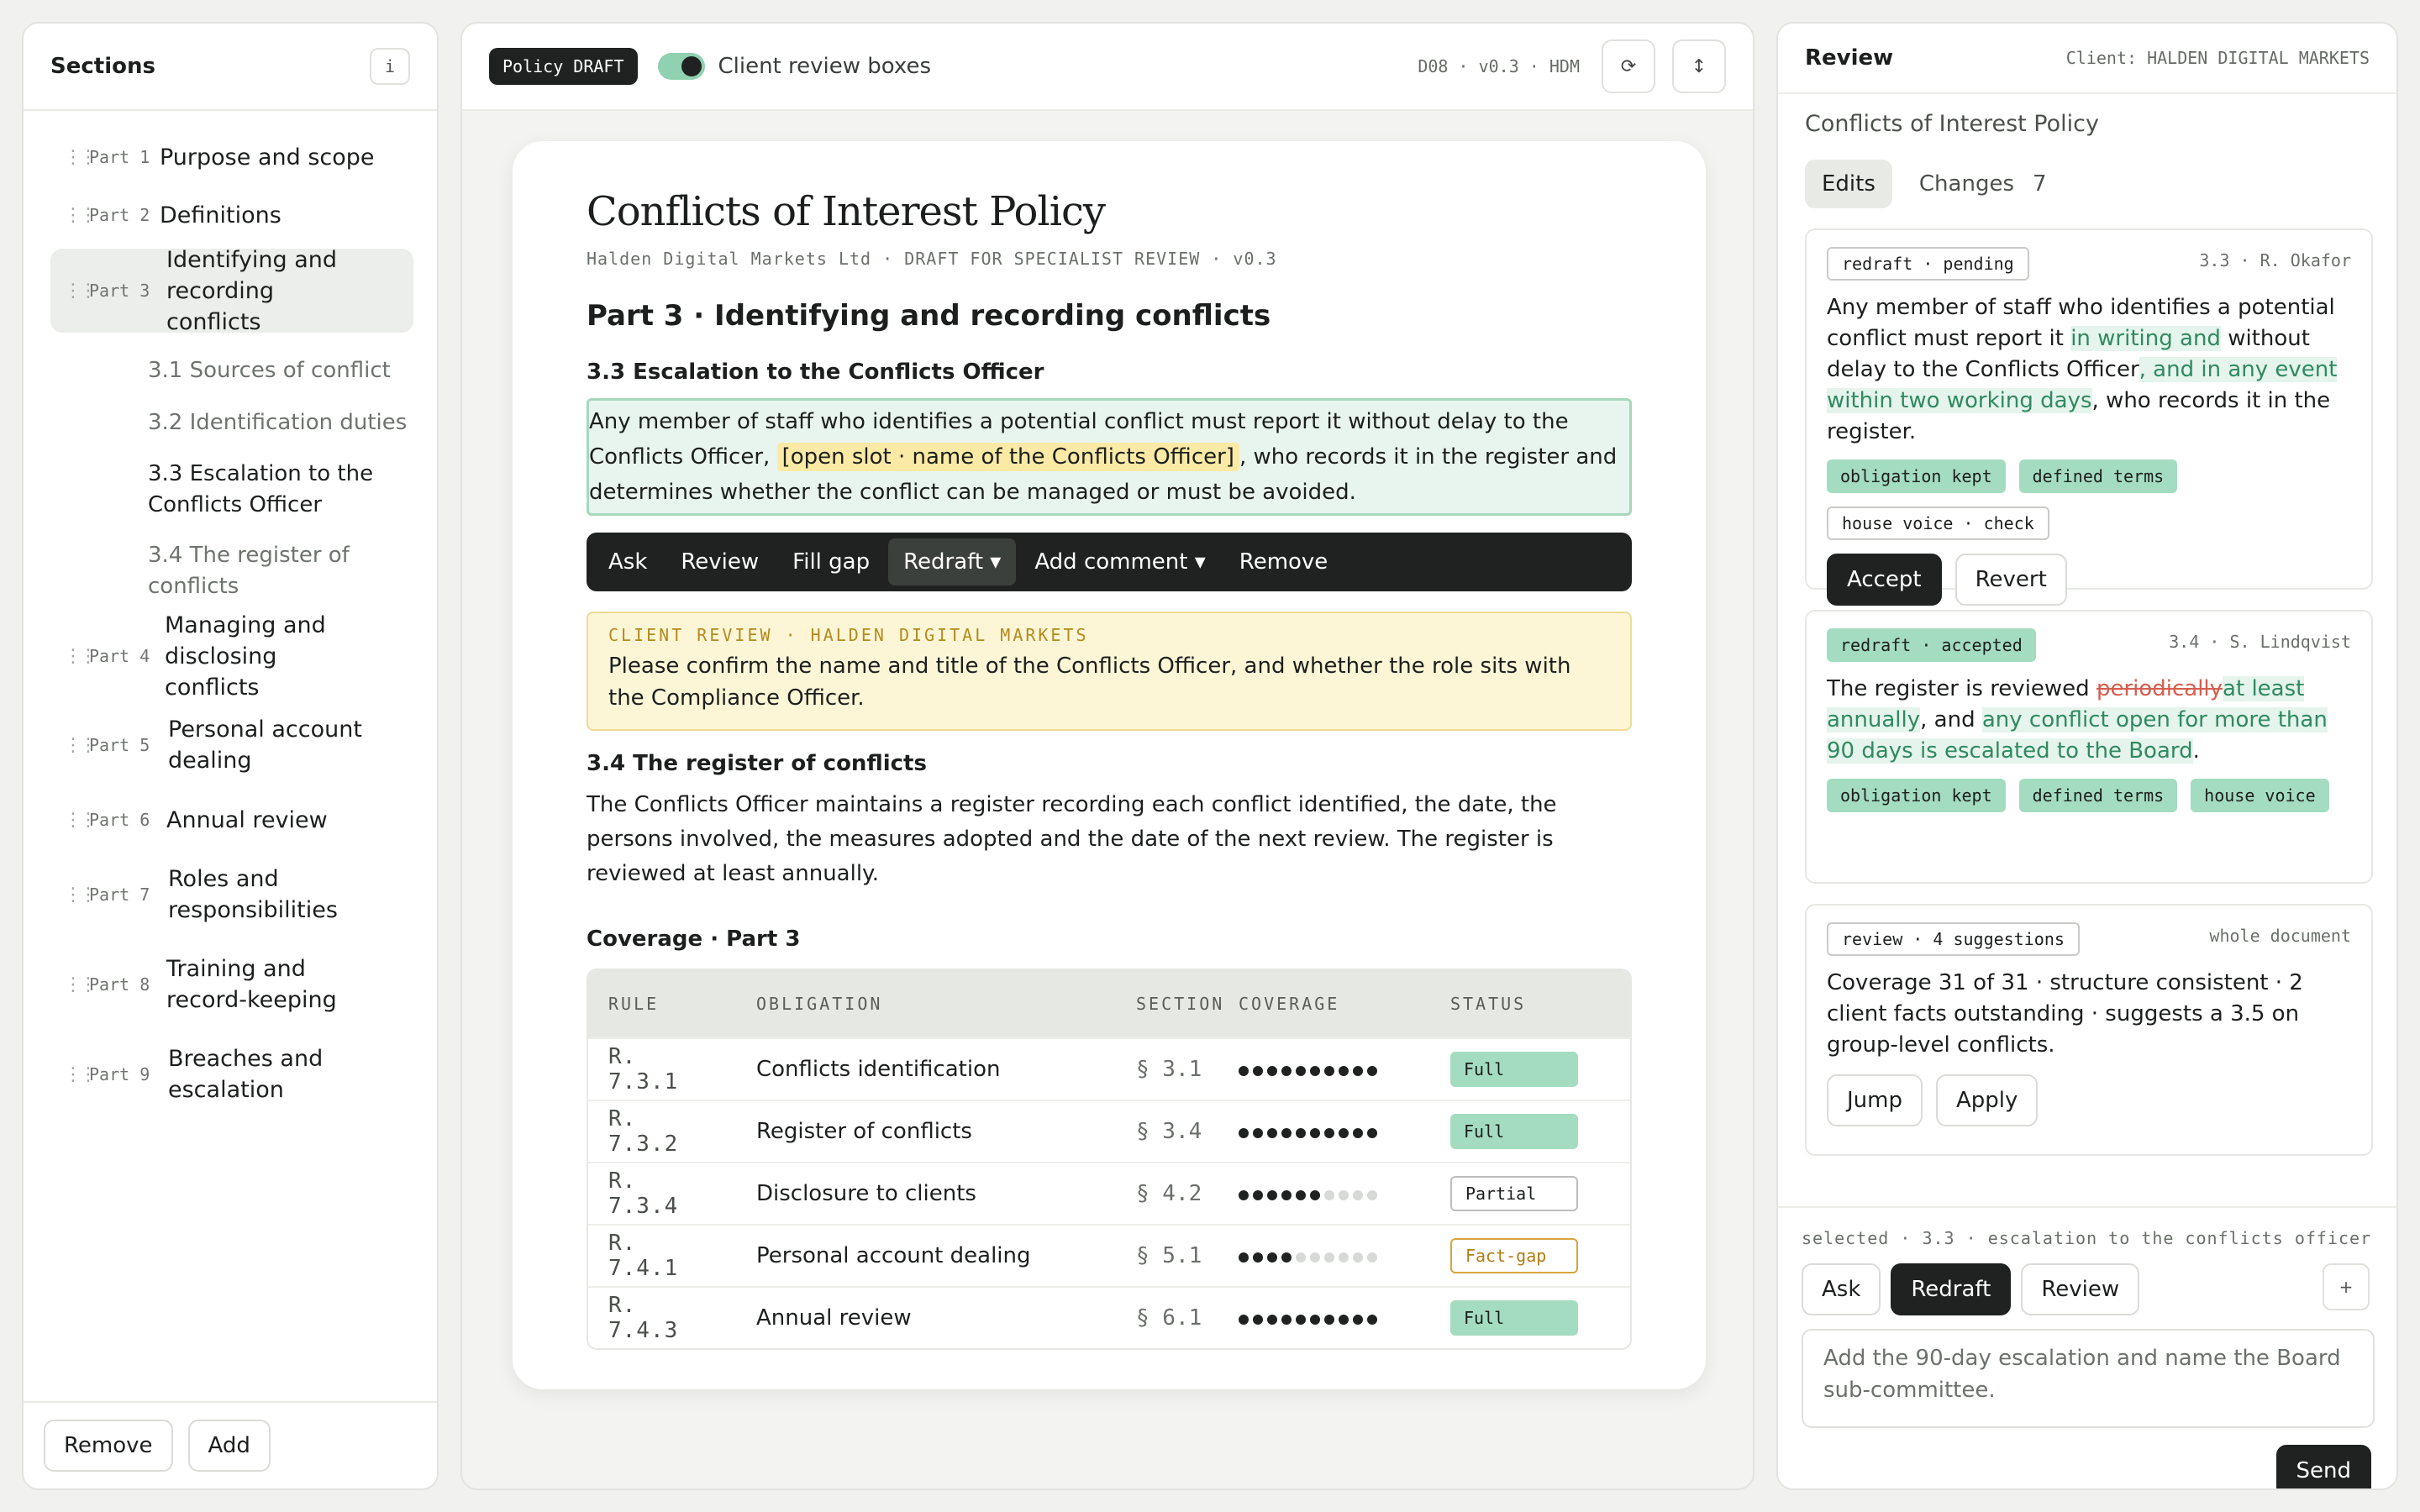 This screenshot has height=1512, width=2420. What do you see at coordinates (2010, 580) in the screenshot?
I see `revert-button: Revert` at bounding box center [2010, 580].